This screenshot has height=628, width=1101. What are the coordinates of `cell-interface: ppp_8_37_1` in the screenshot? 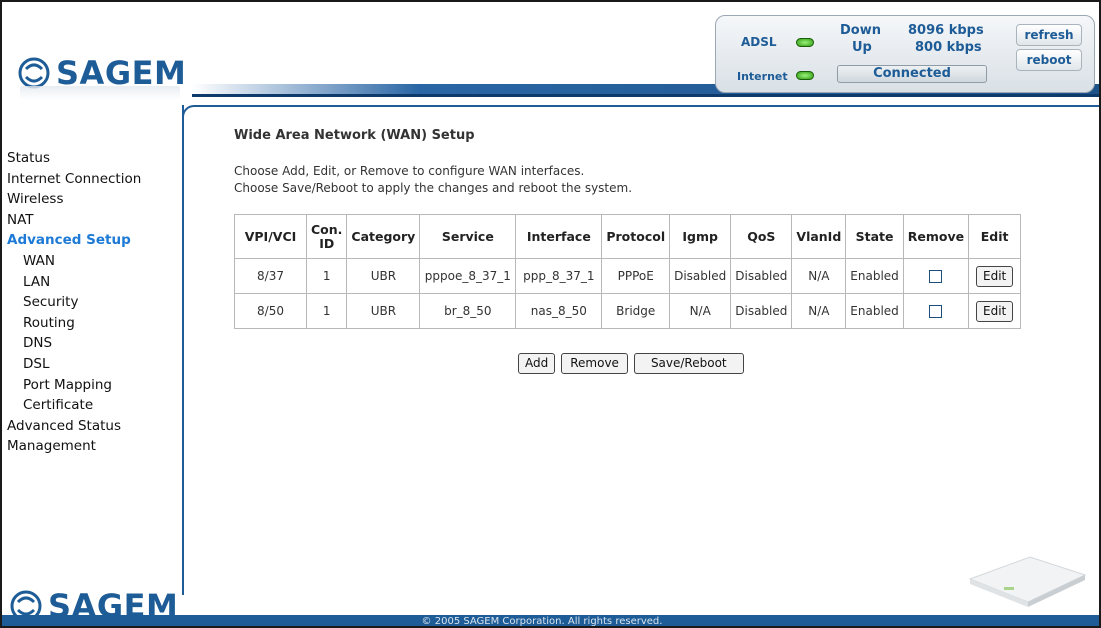 It's located at (559, 276).